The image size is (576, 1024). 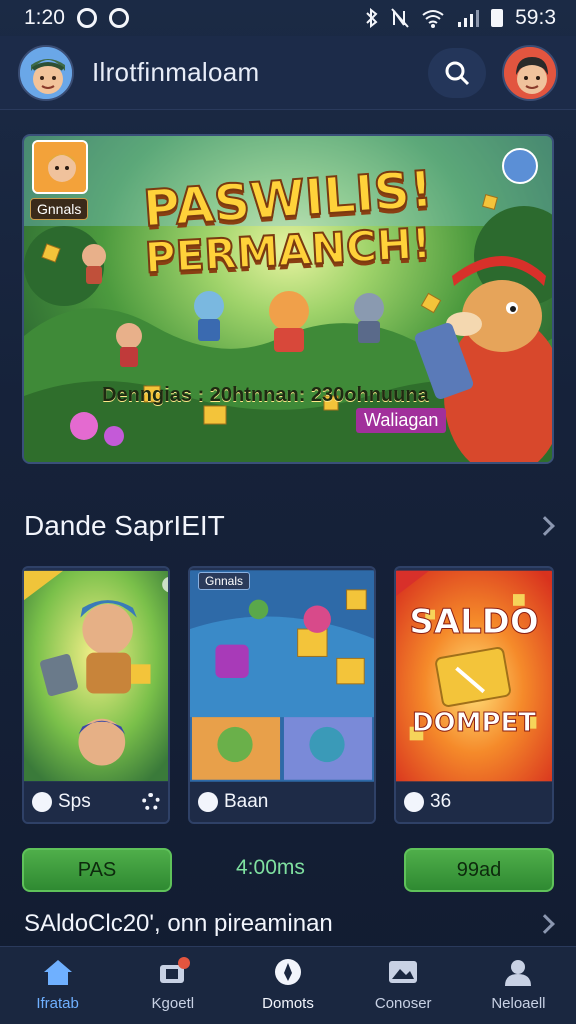 I want to click on home-icon, so click(x=57, y=972).